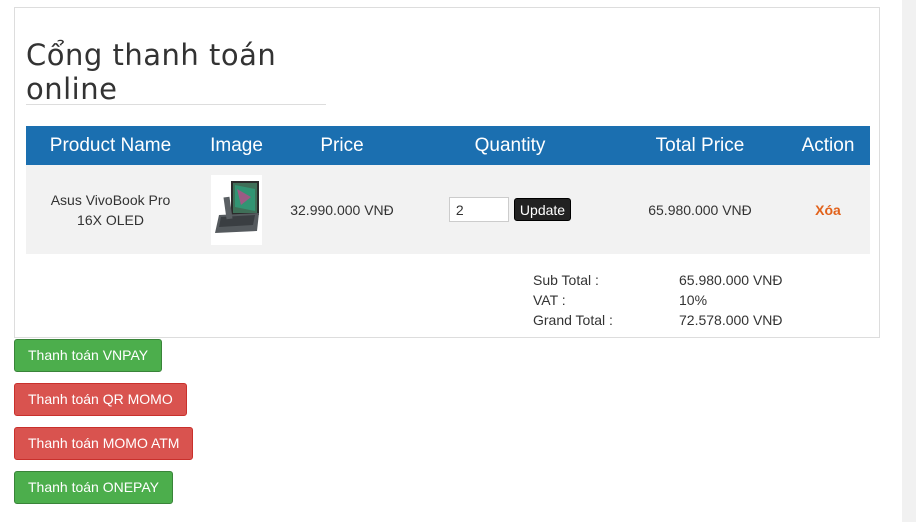 This screenshot has width=916, height=522. Describe the element at coordinates (342, 145) in the screenshot. I see `col-header-price: Price` at that location.